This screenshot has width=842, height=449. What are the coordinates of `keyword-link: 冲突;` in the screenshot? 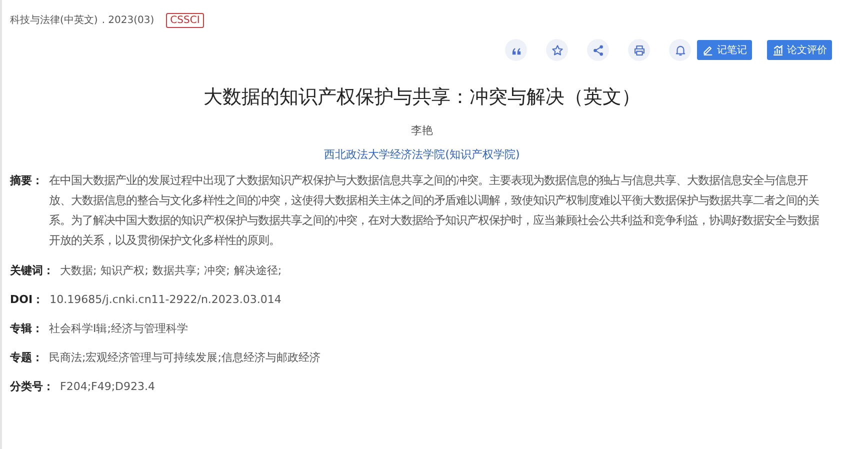 It's located at (217, 271).